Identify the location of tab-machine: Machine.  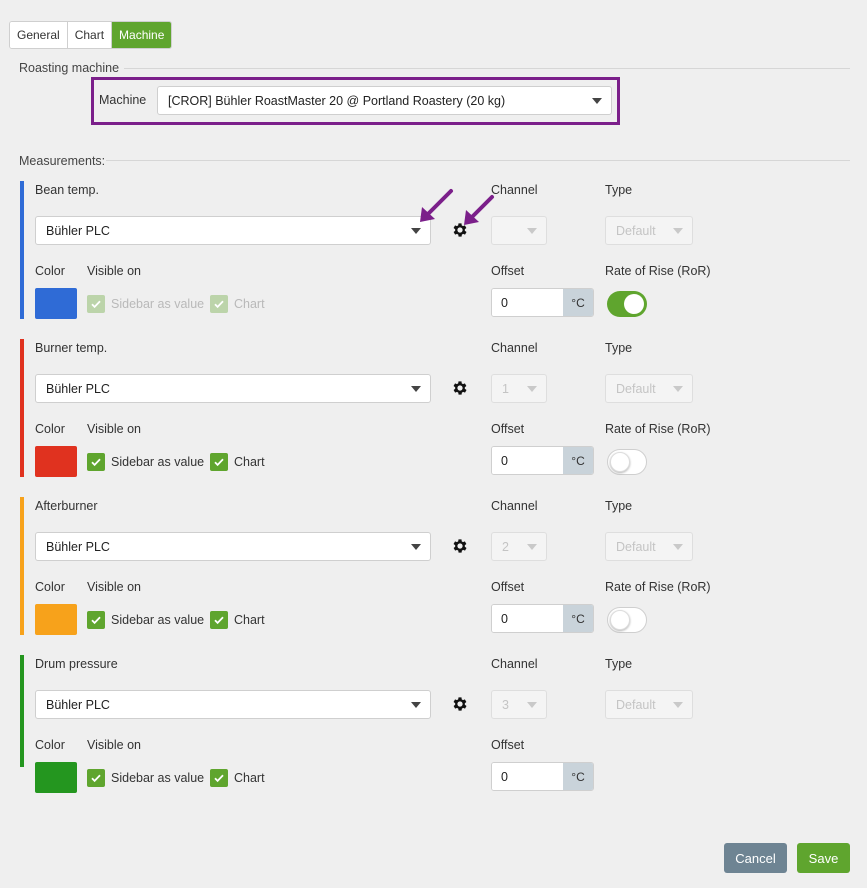
(142, 35).